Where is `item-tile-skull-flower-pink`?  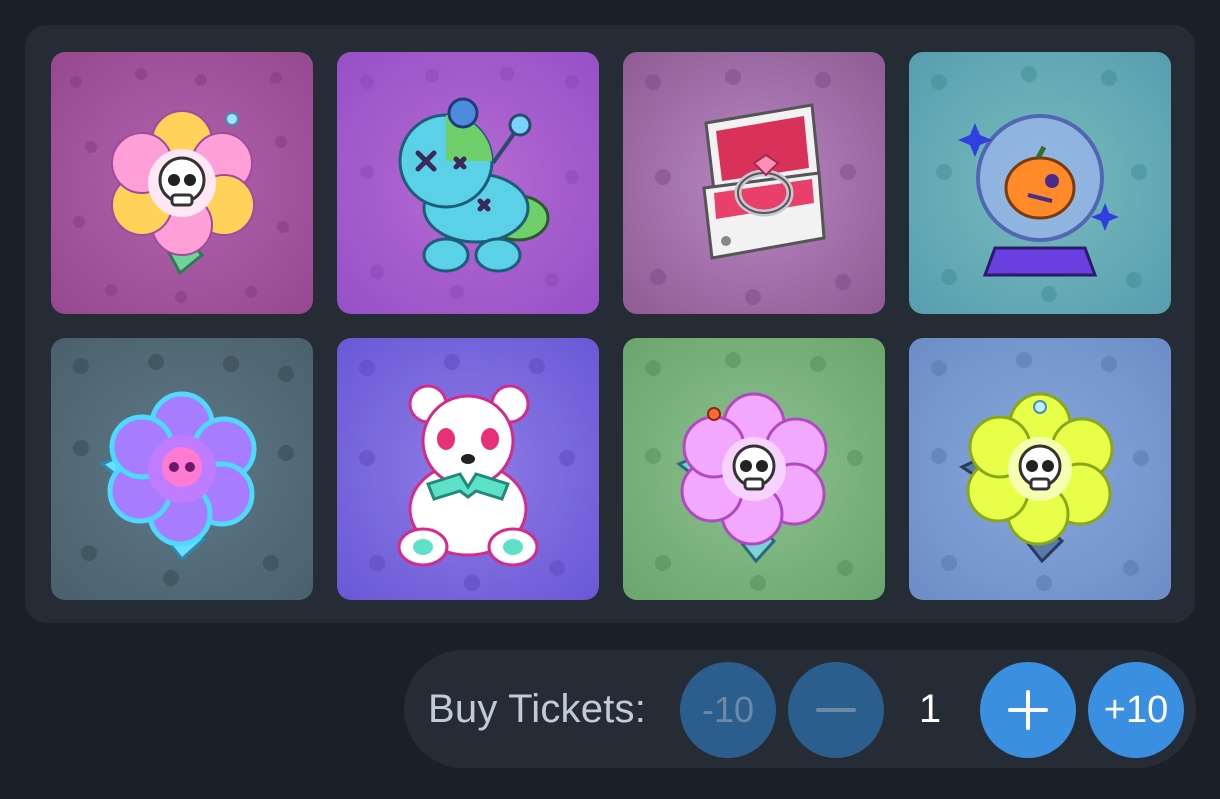
item-tile-skull-flower-pink is located at coordinates (182, 183).